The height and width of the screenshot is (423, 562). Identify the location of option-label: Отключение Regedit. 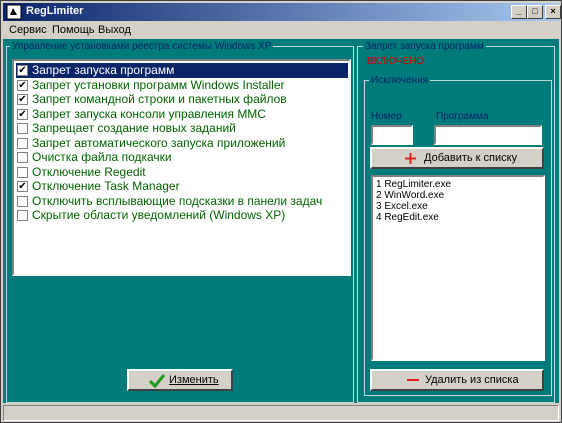
(89, 171).